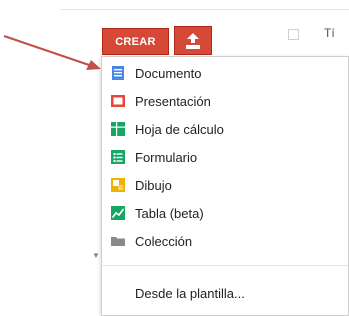 The height and width of the screenshot is (316, 349). I want to click on presentation-icon, so click(118, 101).